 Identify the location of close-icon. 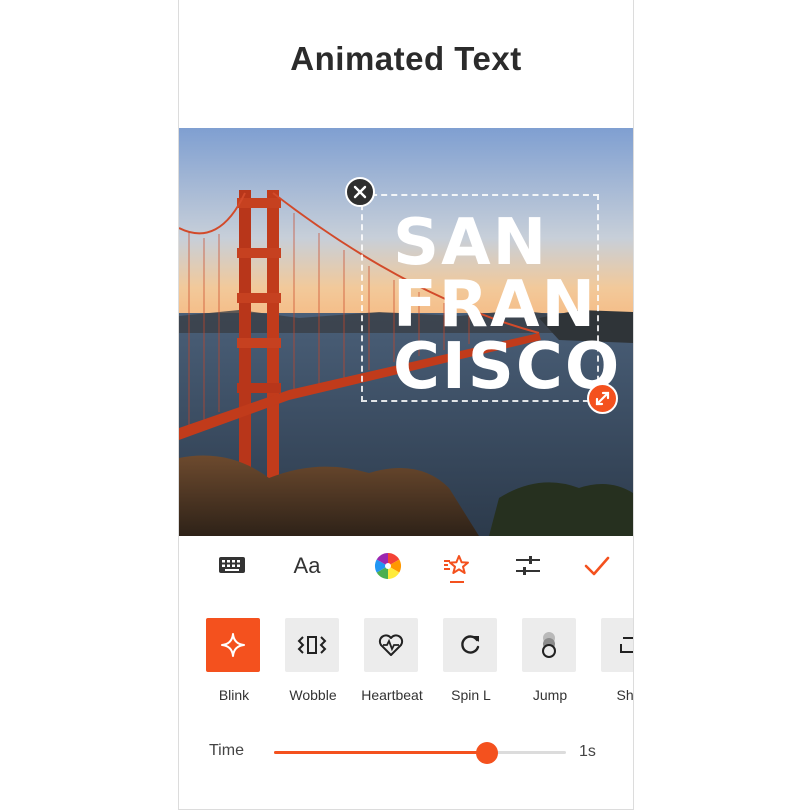
(360, 192).